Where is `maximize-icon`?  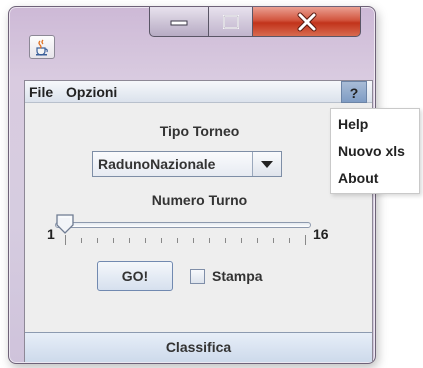 maximize-icon is located at coordinates (230, 21).